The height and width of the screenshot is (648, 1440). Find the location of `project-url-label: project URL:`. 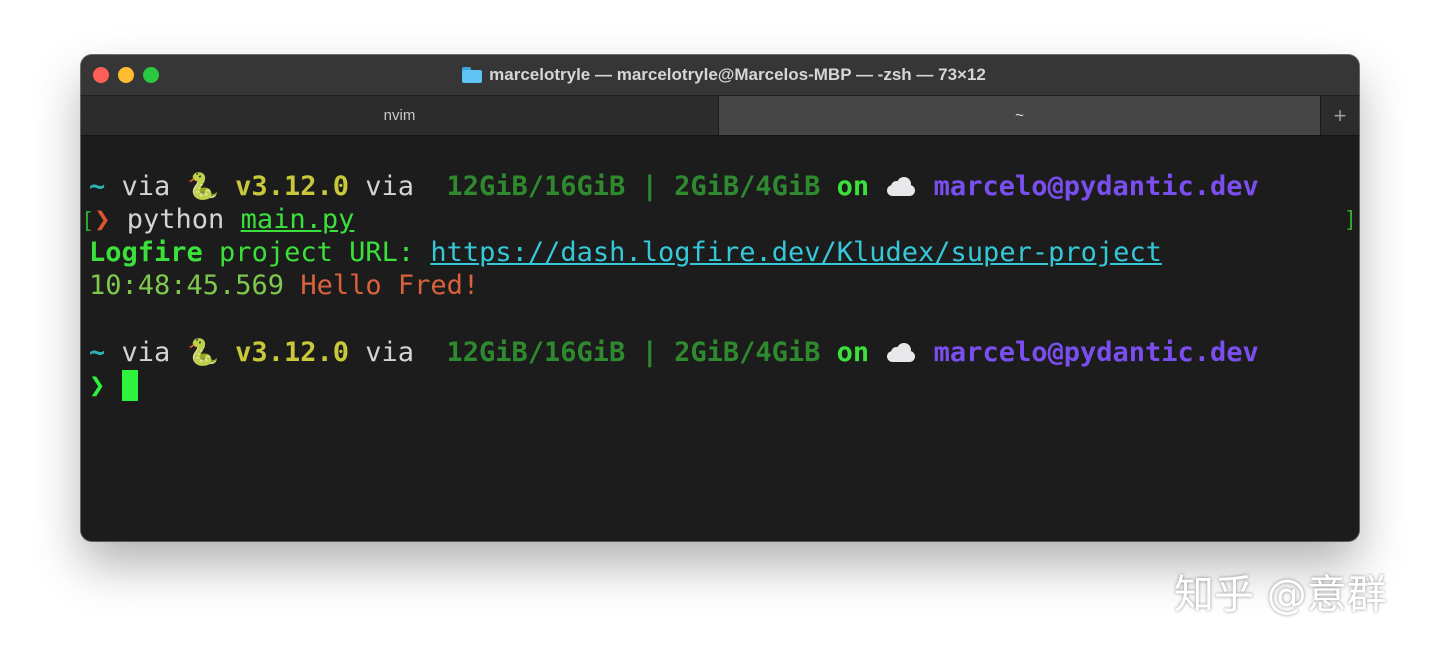

project-url-label: project URL: is located at coordinates (316, 252).